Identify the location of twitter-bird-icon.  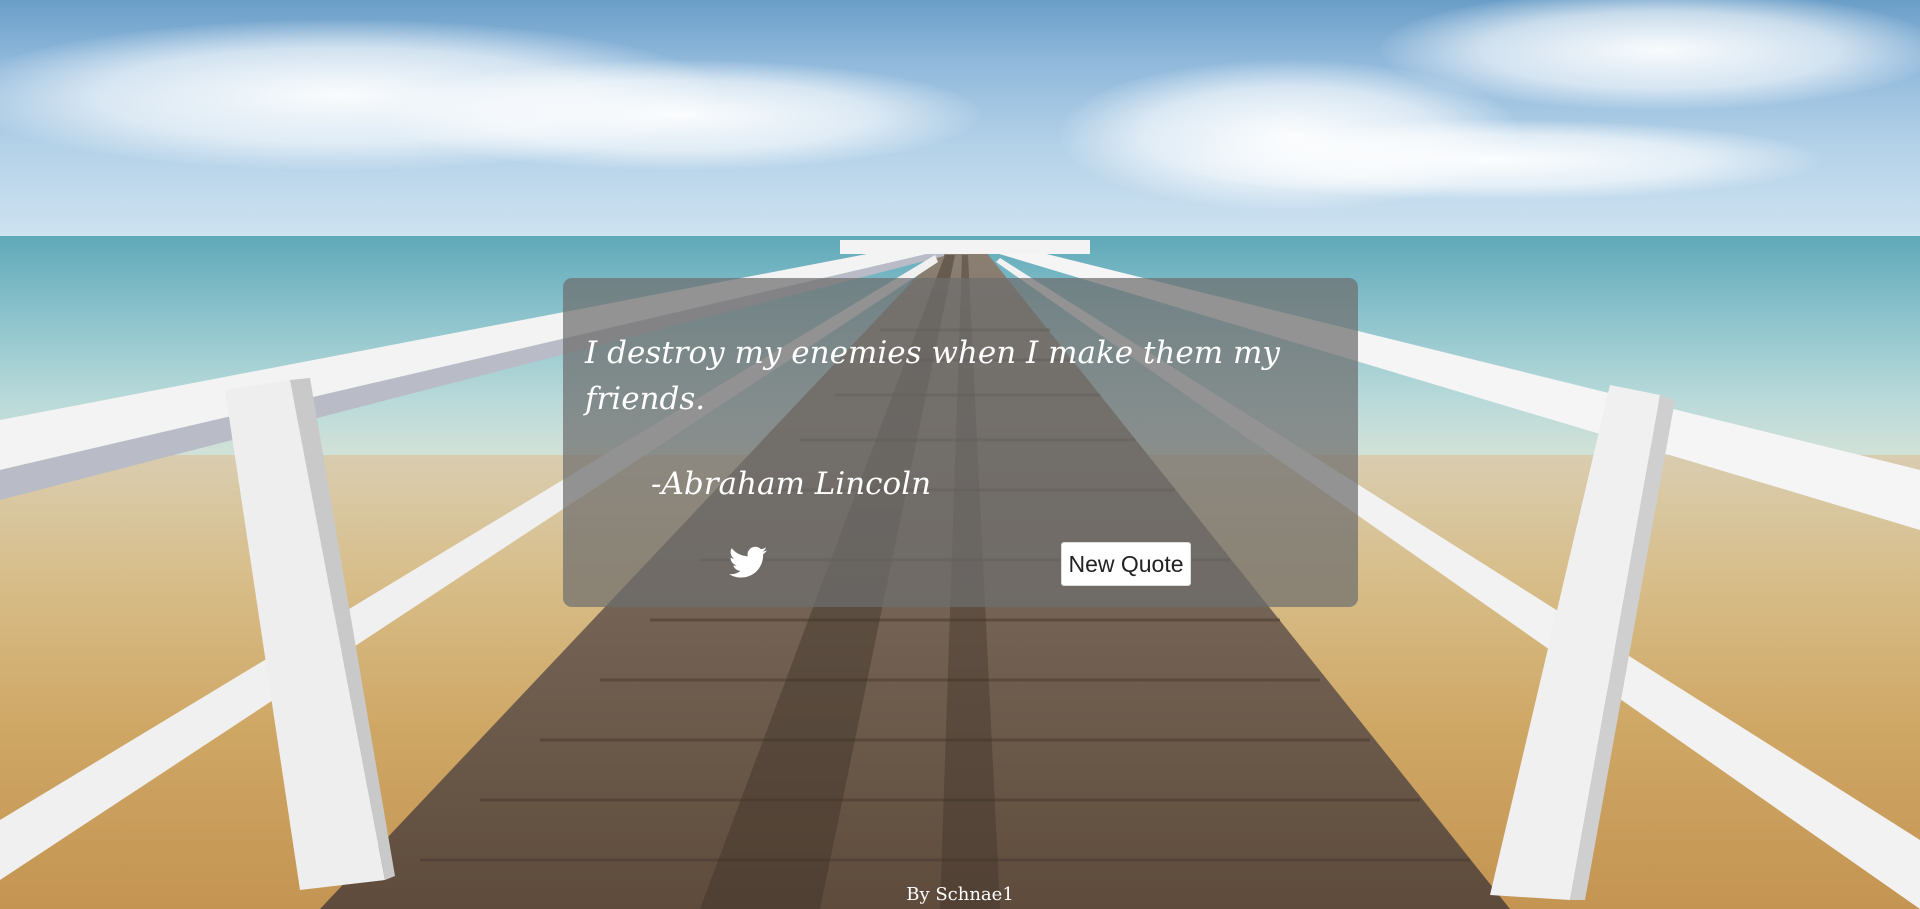
(748, 562).